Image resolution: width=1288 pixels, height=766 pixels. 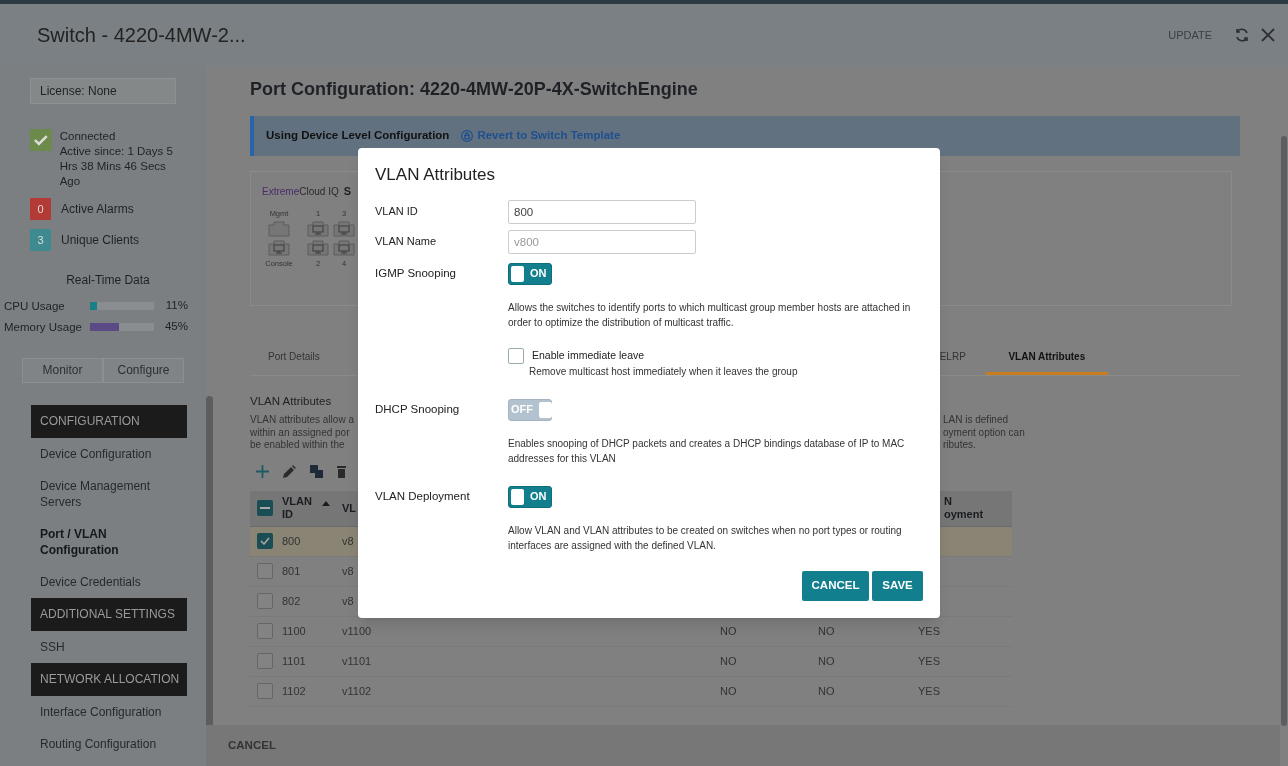 I want to click on nav-section-header: CONFIGURATION, so click(x=109, y=421).